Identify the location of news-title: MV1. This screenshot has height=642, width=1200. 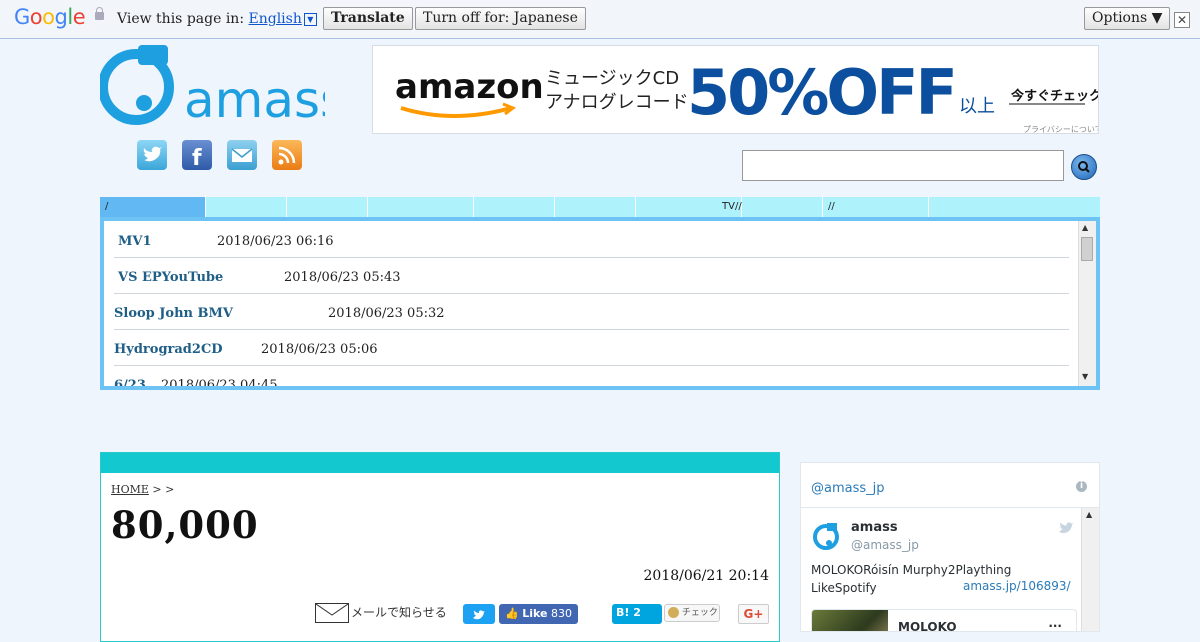
(135, 241).